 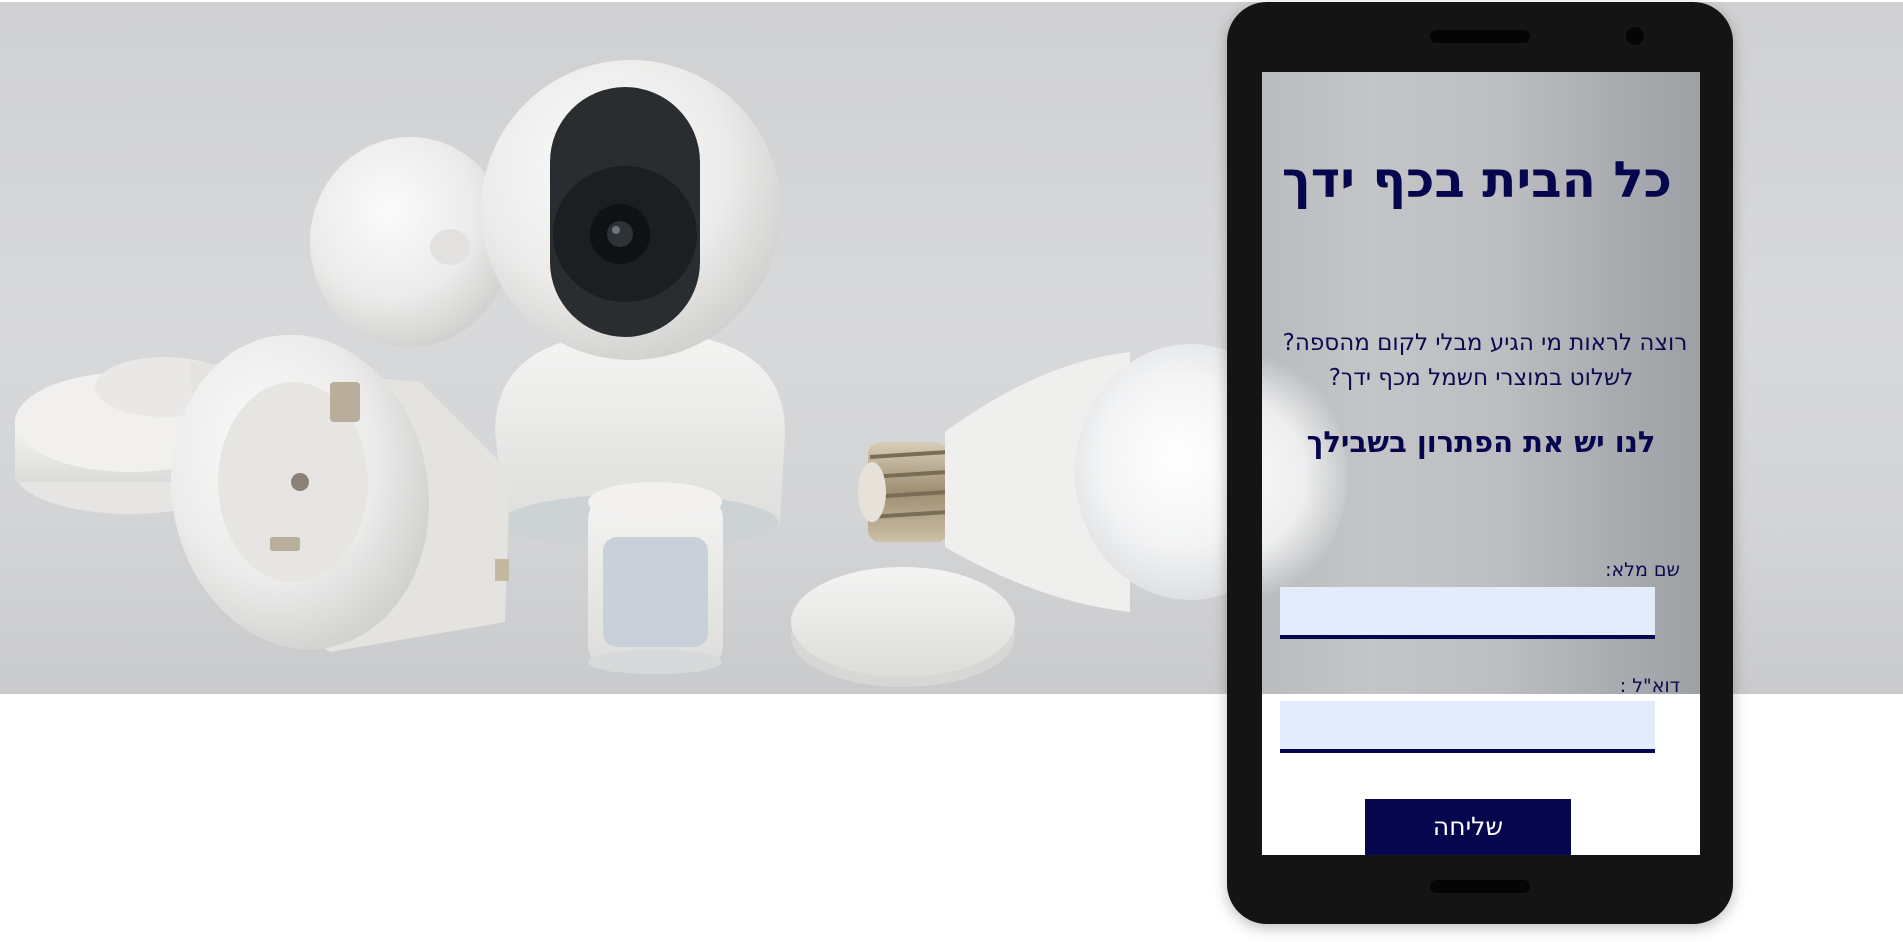 What do you see at coordinates (410, 242) in the screenshot?
I see `hub-device` at bounding box center [410, 242].